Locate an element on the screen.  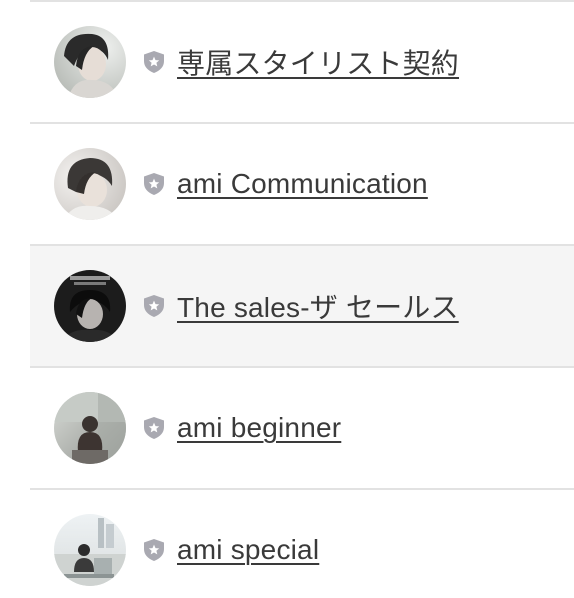
plan-title-link: 専属スタイリスト契約 is located at coordinates (318, 62).